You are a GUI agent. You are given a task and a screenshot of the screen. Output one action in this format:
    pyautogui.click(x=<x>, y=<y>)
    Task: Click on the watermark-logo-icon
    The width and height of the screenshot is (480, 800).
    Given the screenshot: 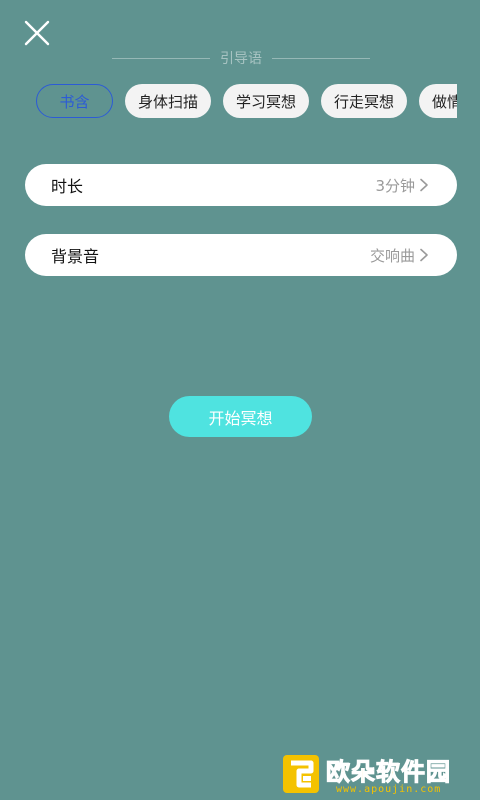 What is the action you would take?
    pyautogui.click(x=301, y=774)
    